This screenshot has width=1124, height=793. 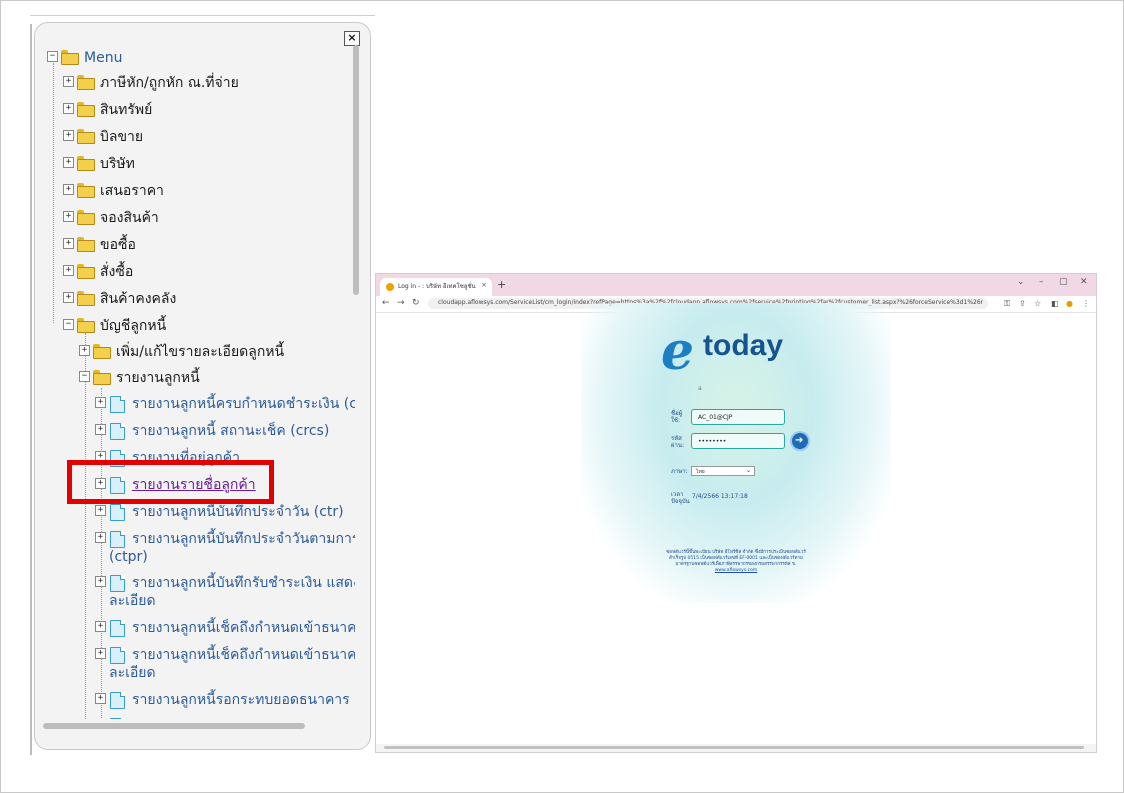 What do you see at coordinates (700, 388) in the screenshot?
I see `logo-caption: a` at bounding box center [700, 388].